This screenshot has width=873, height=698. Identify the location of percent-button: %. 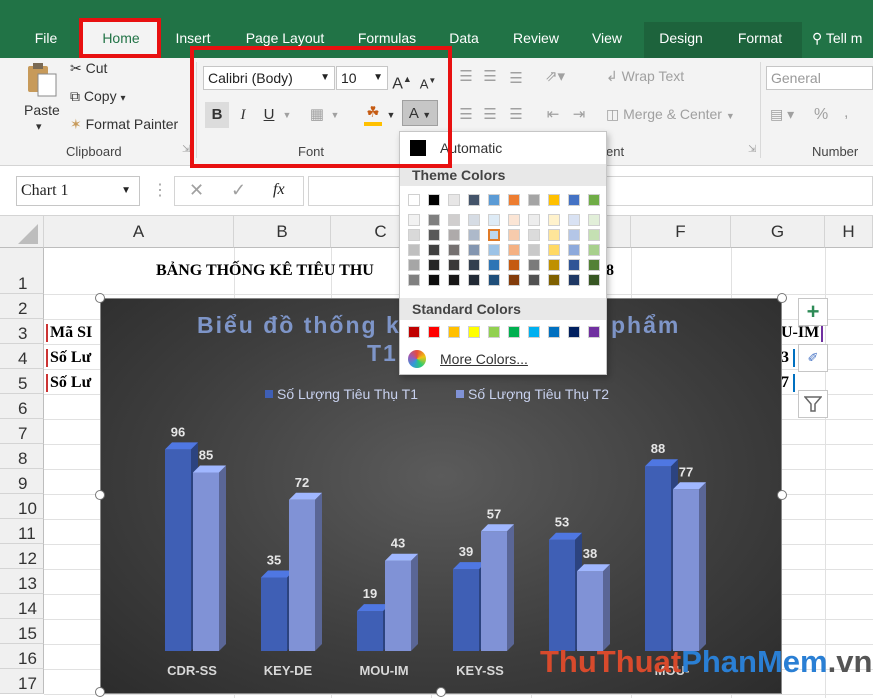
(821, 115).